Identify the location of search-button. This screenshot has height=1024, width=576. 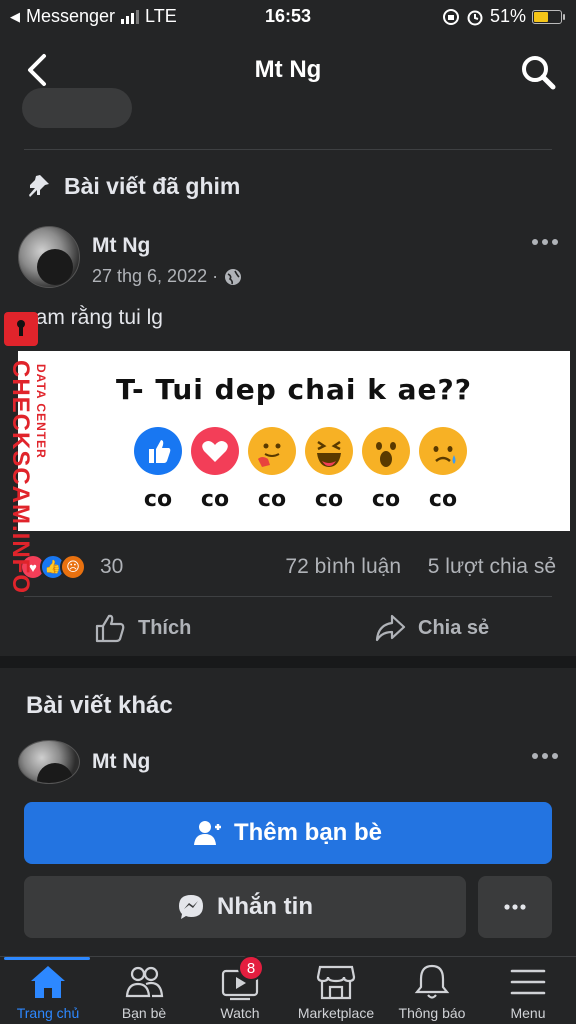
(538, 72).